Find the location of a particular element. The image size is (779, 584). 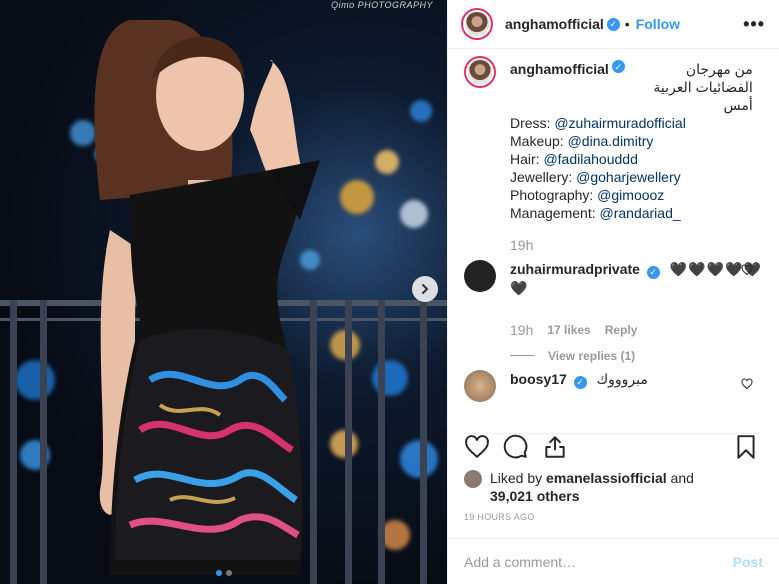

view-replies: View replies (1) is located at coordinates (636, 356).